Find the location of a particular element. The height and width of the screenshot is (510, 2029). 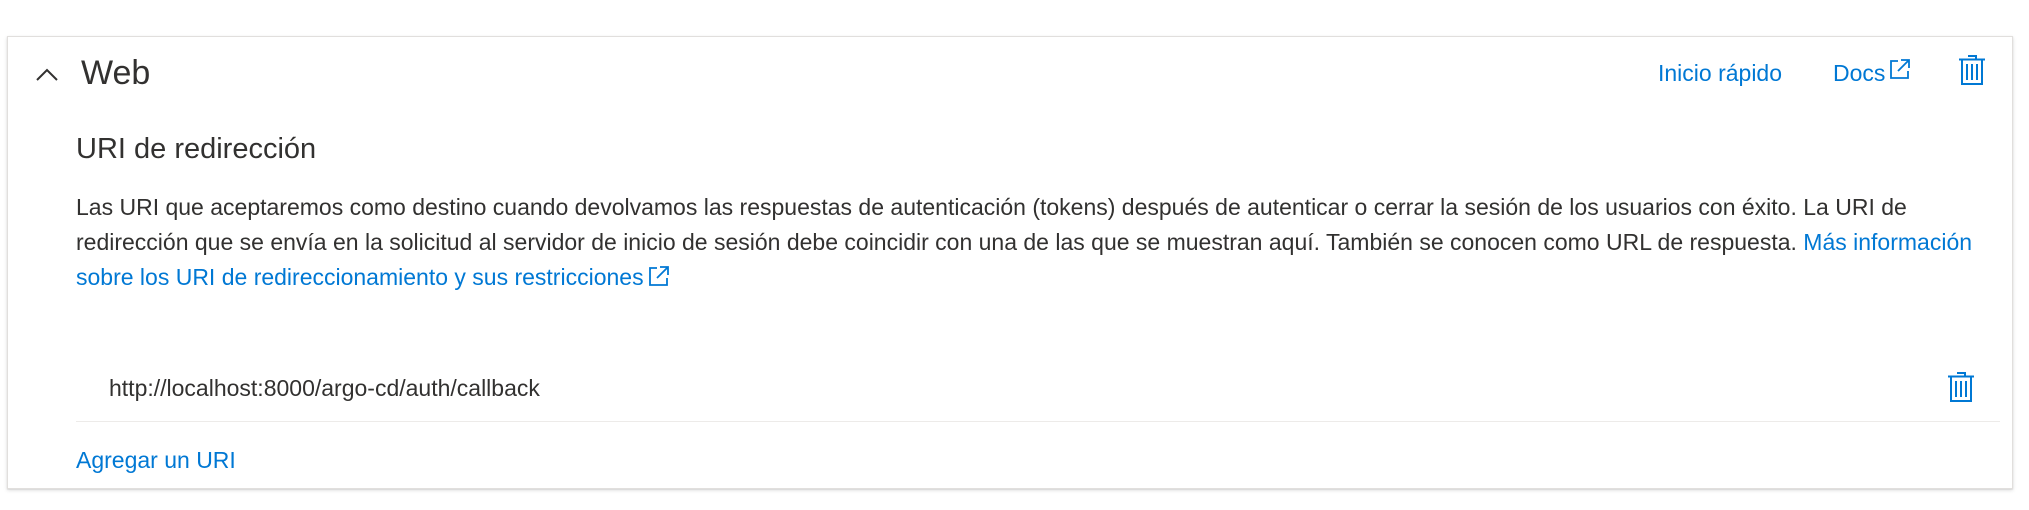

quickstart-link: Inicio rápido is located at coordinates (1720, 73).